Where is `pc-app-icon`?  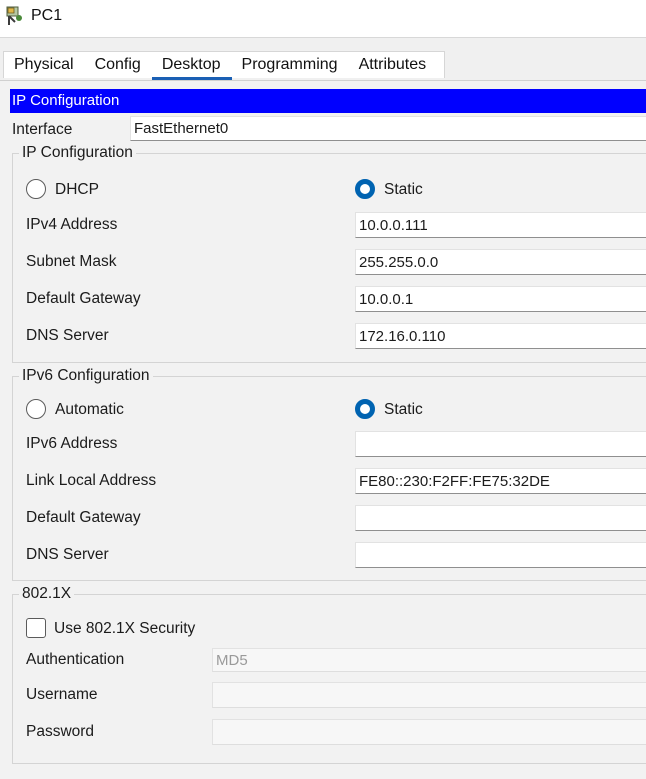
pc-app-icon is located at coordinates (14, 15).